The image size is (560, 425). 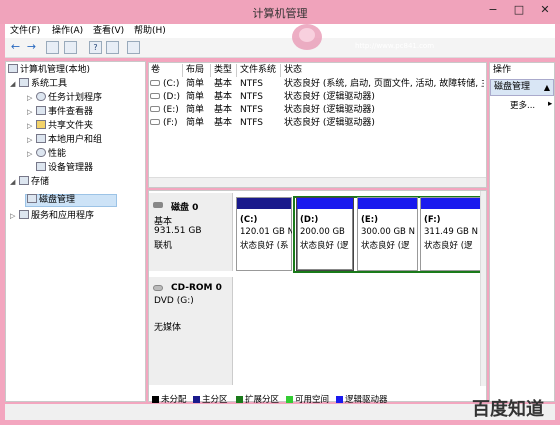 I want to click on disk0-size: 931.51 GB, so click(x=178, y=231).